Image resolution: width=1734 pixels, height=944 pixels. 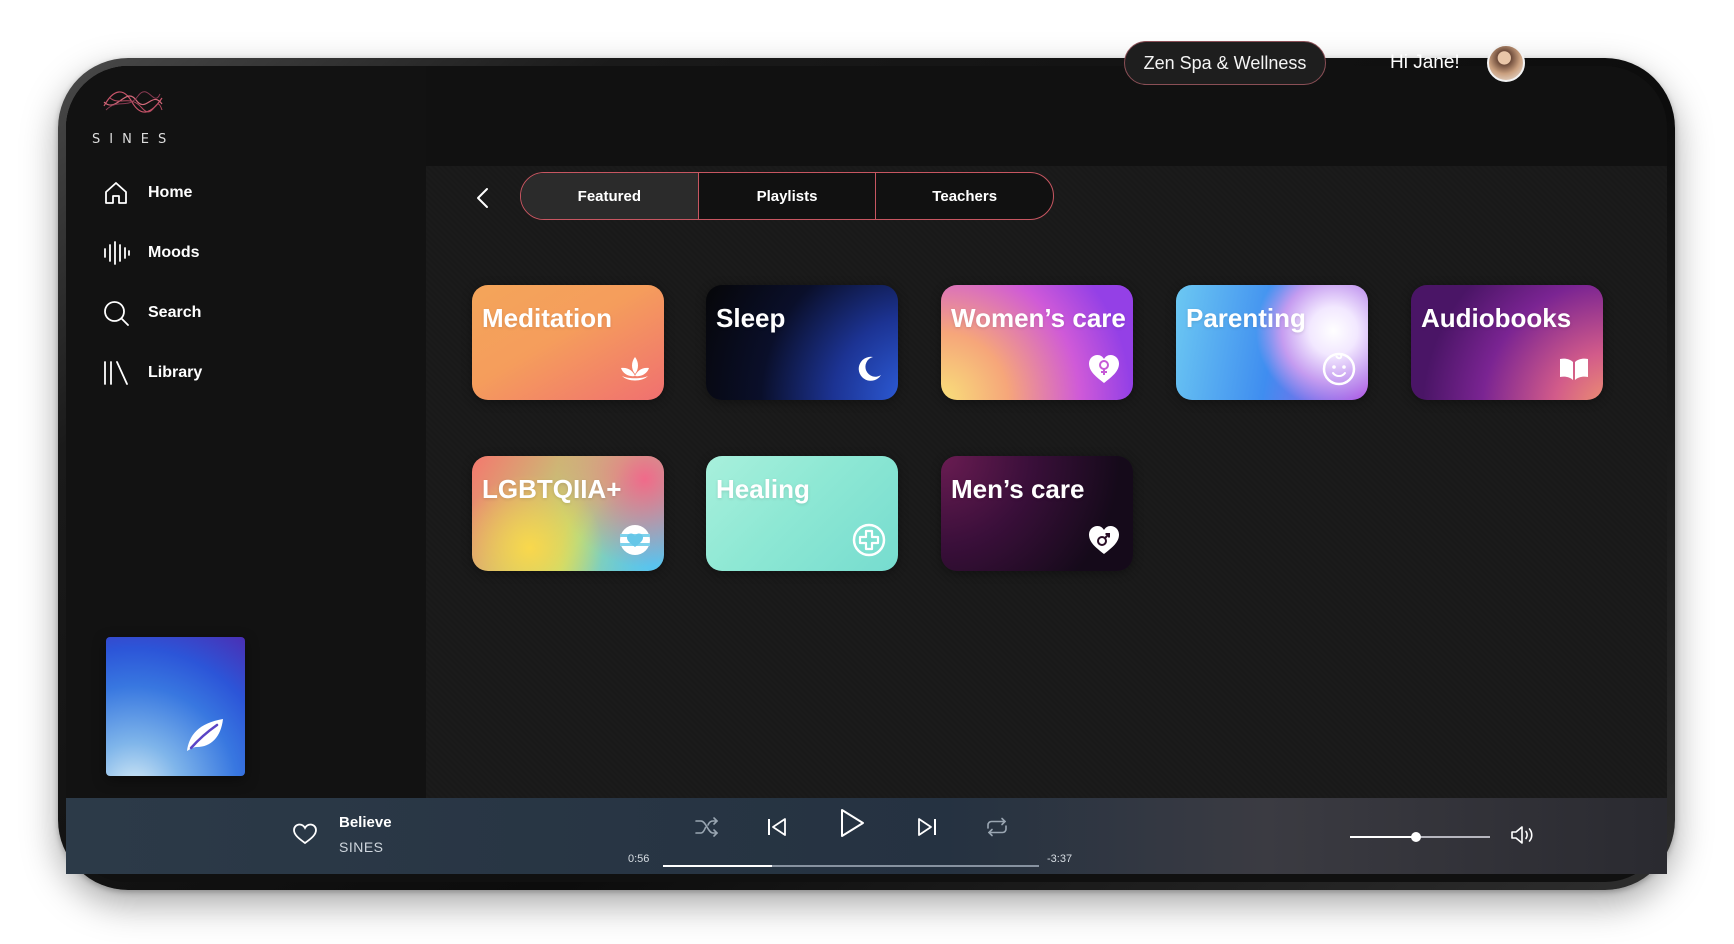 I want to click on volume-handle, so click(x=1415, y=837).